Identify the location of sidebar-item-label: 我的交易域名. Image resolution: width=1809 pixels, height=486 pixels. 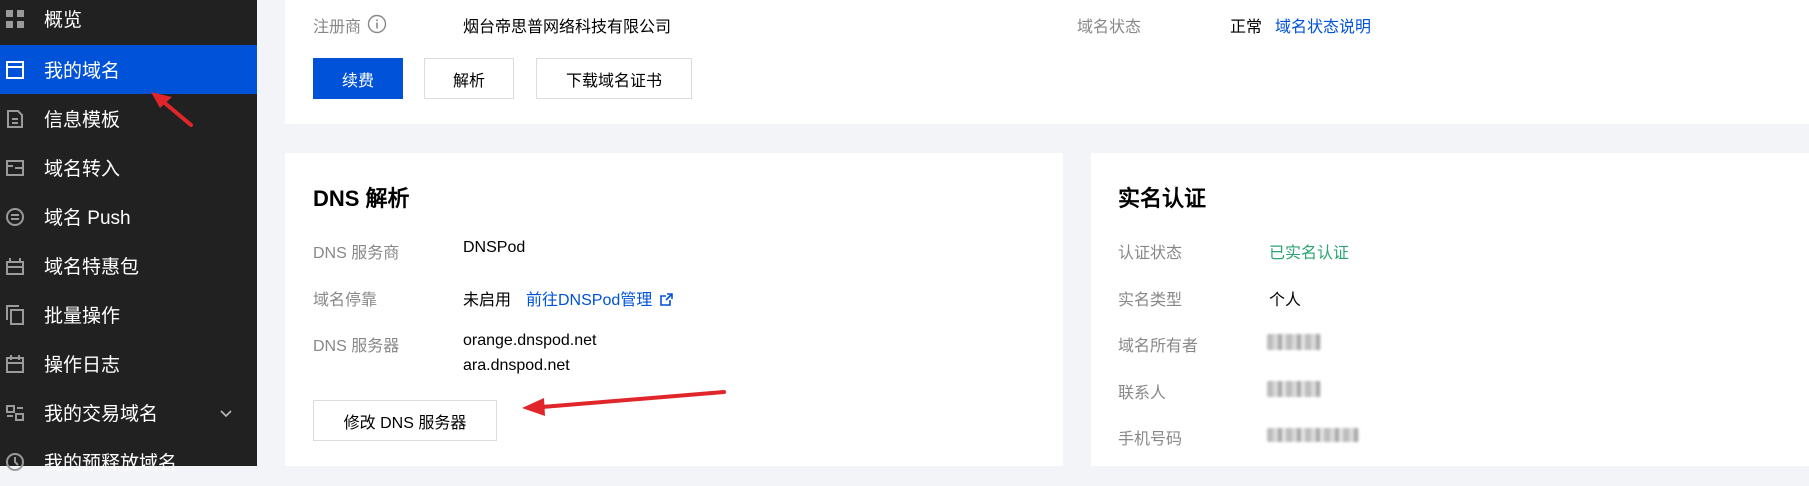
(101, 414).